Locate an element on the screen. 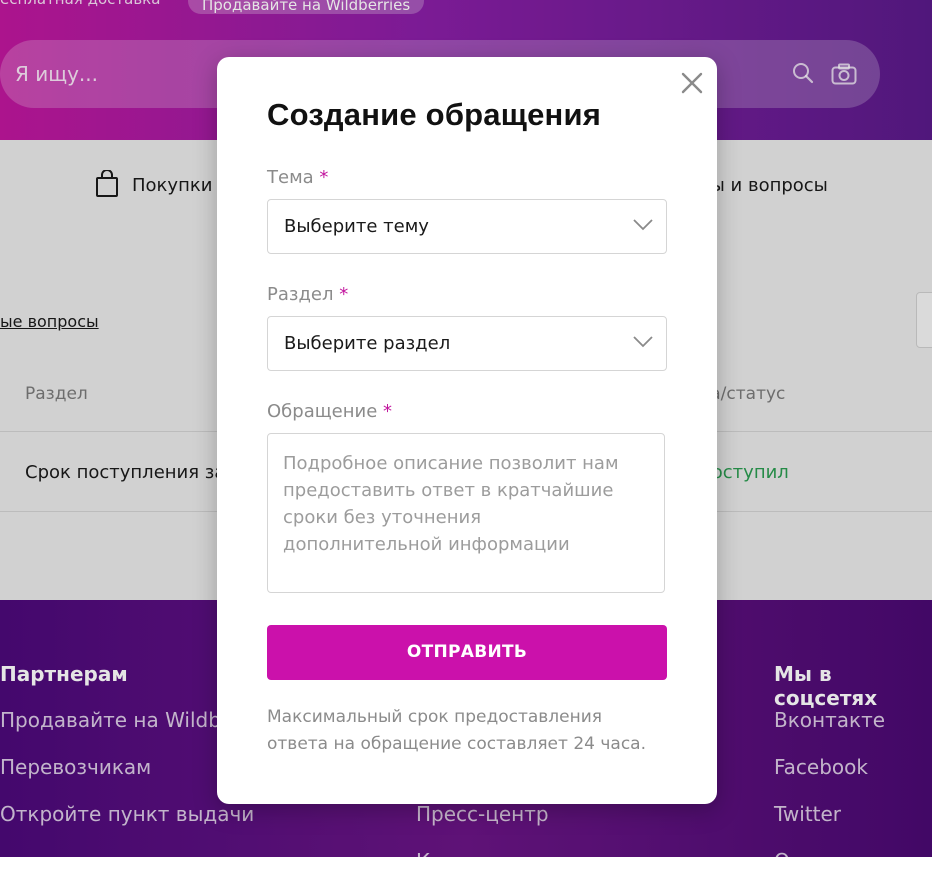 The height and width of the screenshot is (873, 932). message-label-text: Обращение is located at coordinates (322, 411).